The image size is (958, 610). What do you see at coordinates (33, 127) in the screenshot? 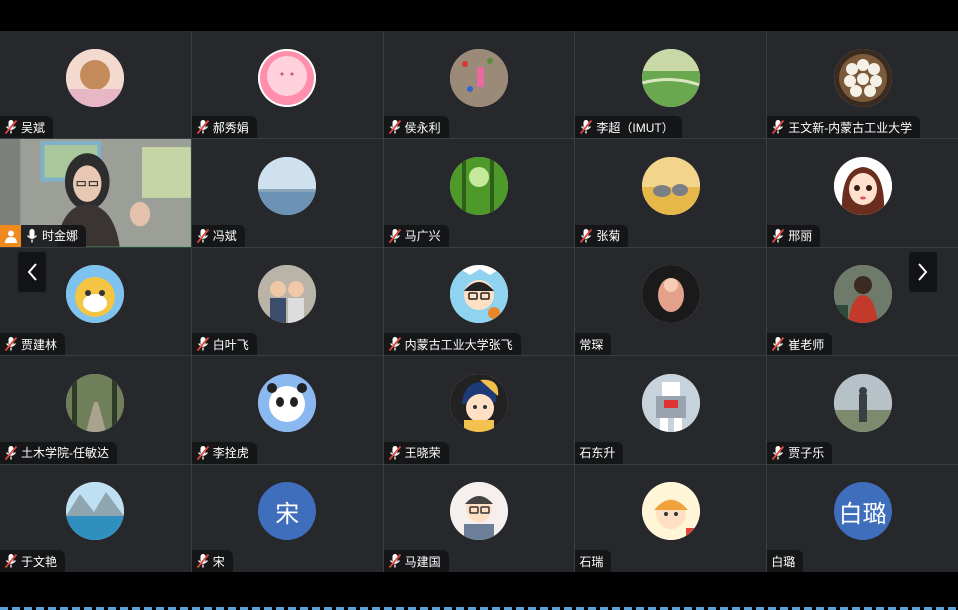
I see `participant-name: 吴斌` at bounding box center [33, 127].